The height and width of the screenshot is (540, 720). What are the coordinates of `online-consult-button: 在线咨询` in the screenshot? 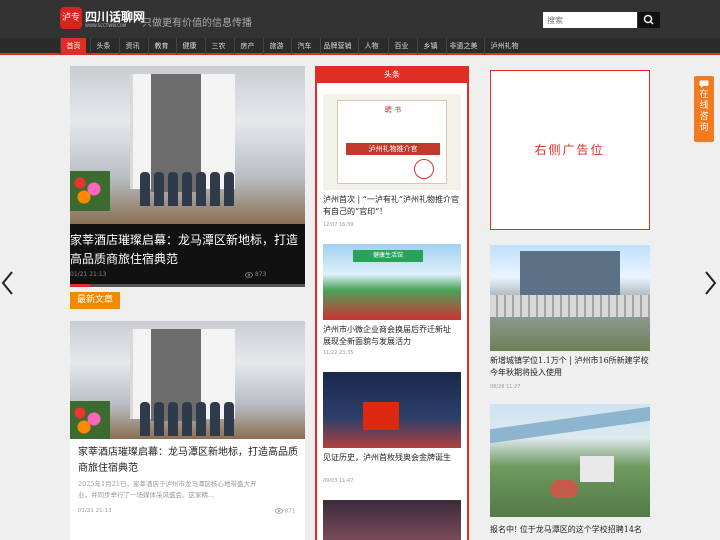 It's located at (704, 109).